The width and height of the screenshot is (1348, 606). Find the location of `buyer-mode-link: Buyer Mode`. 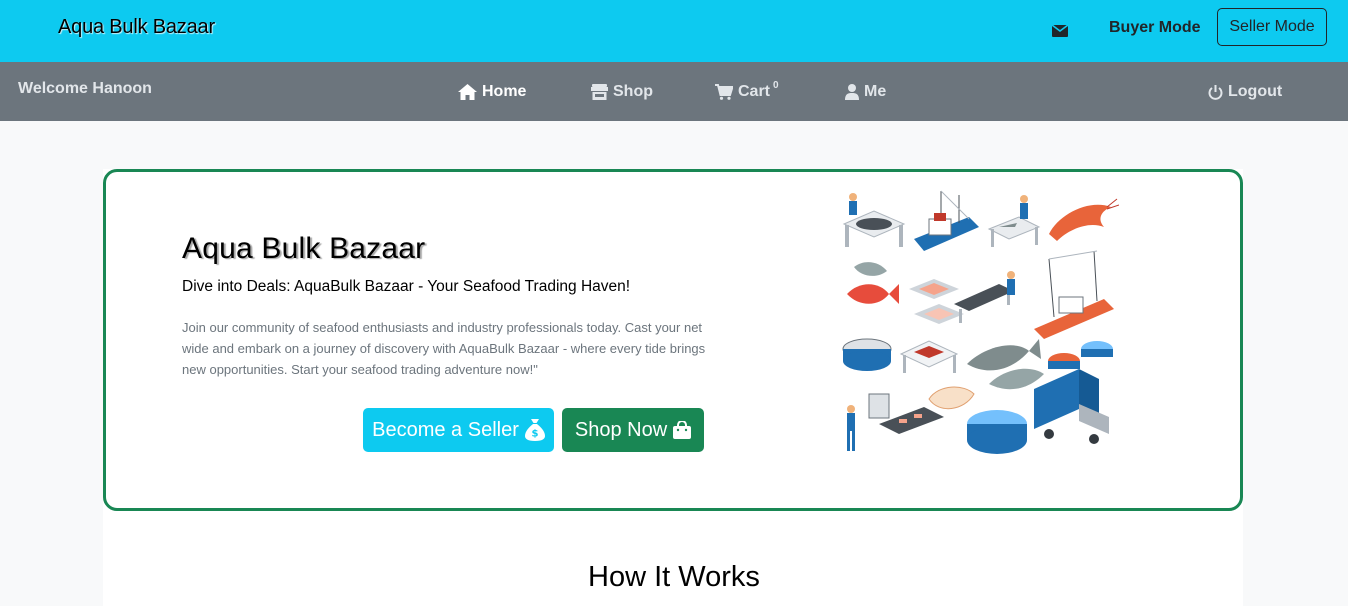

buyer-mode-link: Buyer Mode is located at coordinates (1155, 28).